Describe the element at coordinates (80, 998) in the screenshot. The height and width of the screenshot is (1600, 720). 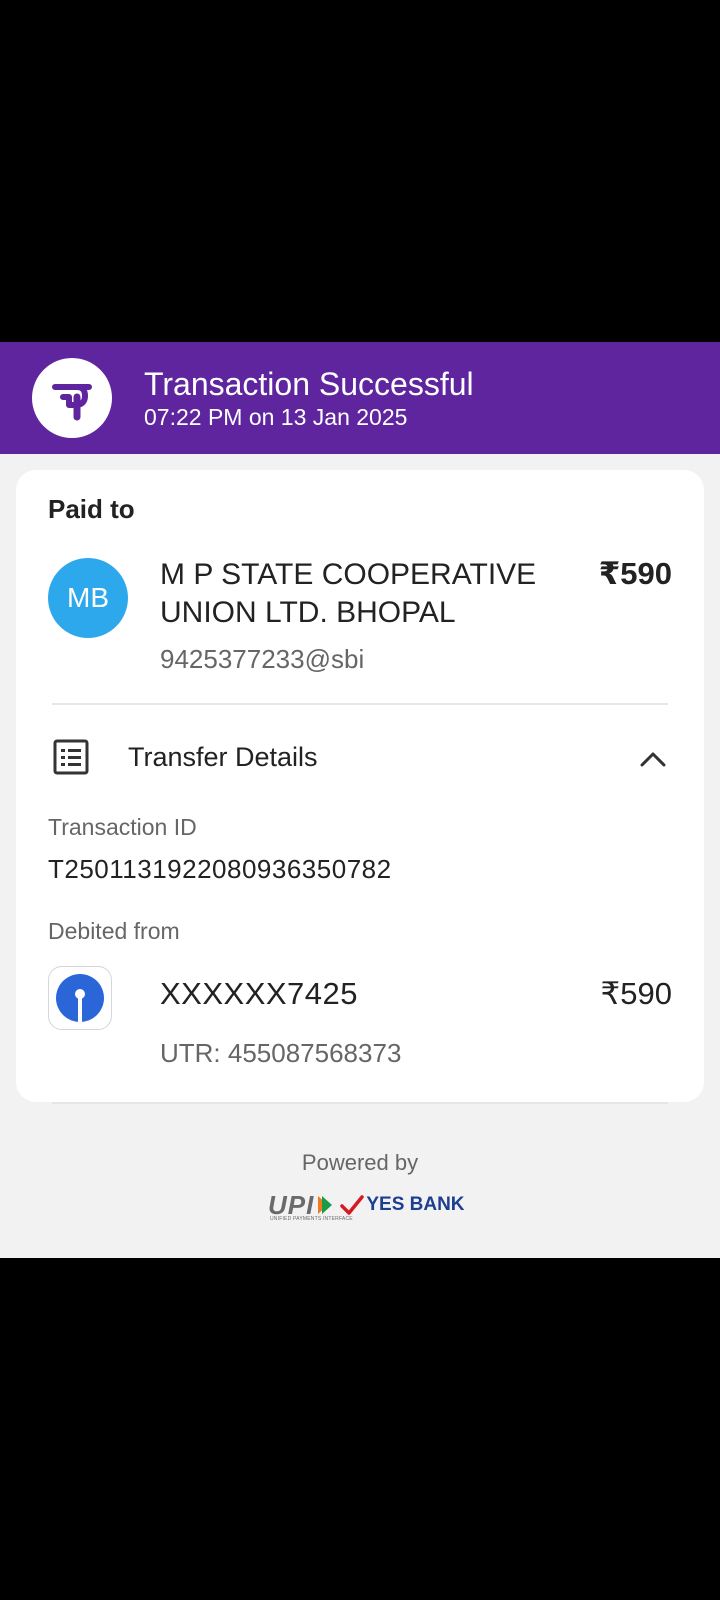
I see `sbi-bank-icon` at that location.